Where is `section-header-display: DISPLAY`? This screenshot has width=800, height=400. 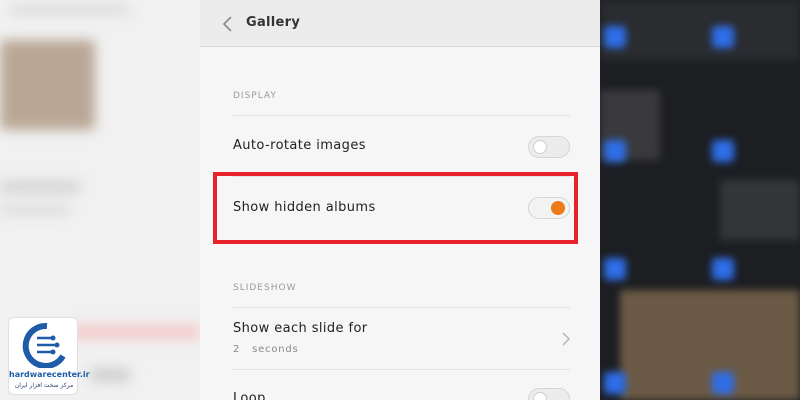
section-header-display: DISPLAY is located at coordinates (255, 96).